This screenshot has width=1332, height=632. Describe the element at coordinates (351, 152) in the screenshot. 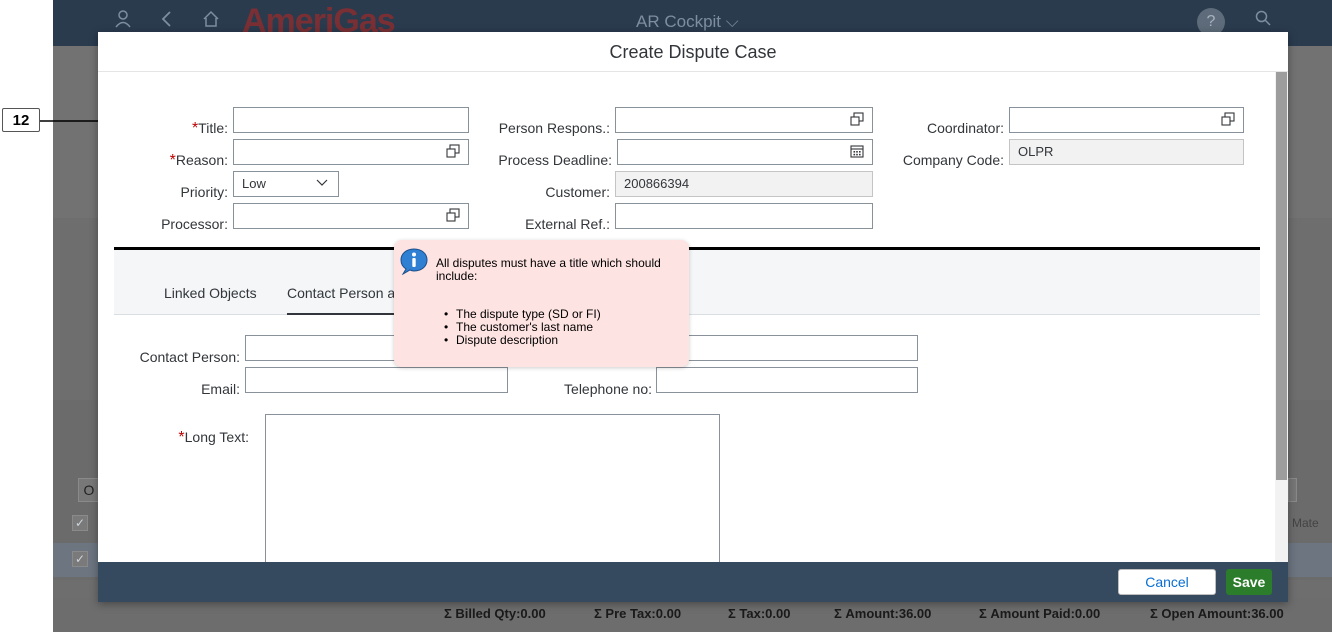

I see `reason-input` at that location.